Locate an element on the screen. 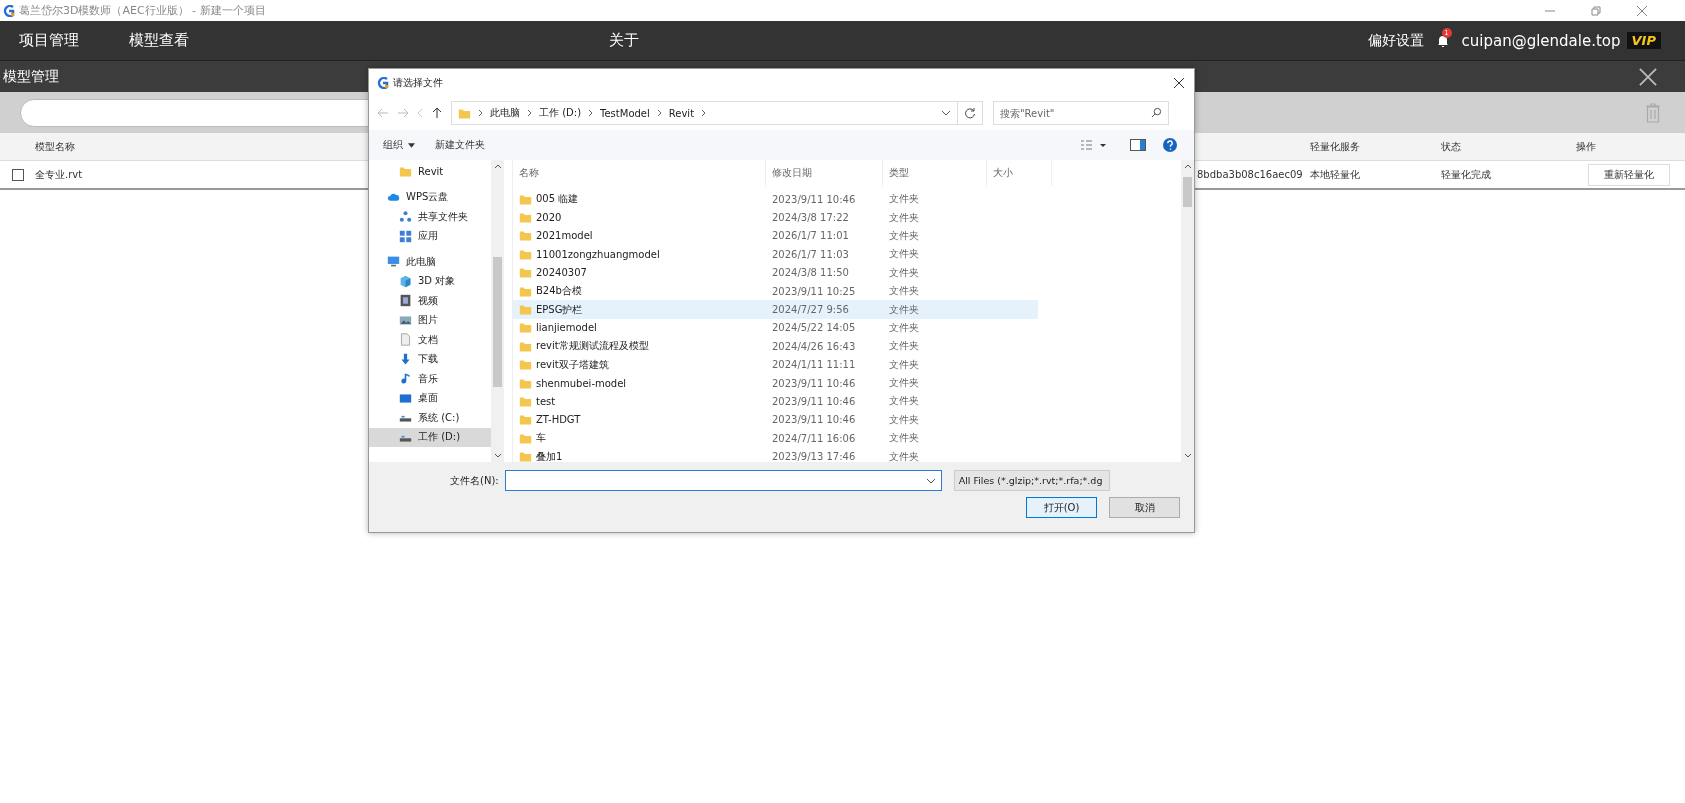  file-row: 11001zongzhuangmodel 2026/1/7 11:03 文件夹 is located at coordinates (775, 254).